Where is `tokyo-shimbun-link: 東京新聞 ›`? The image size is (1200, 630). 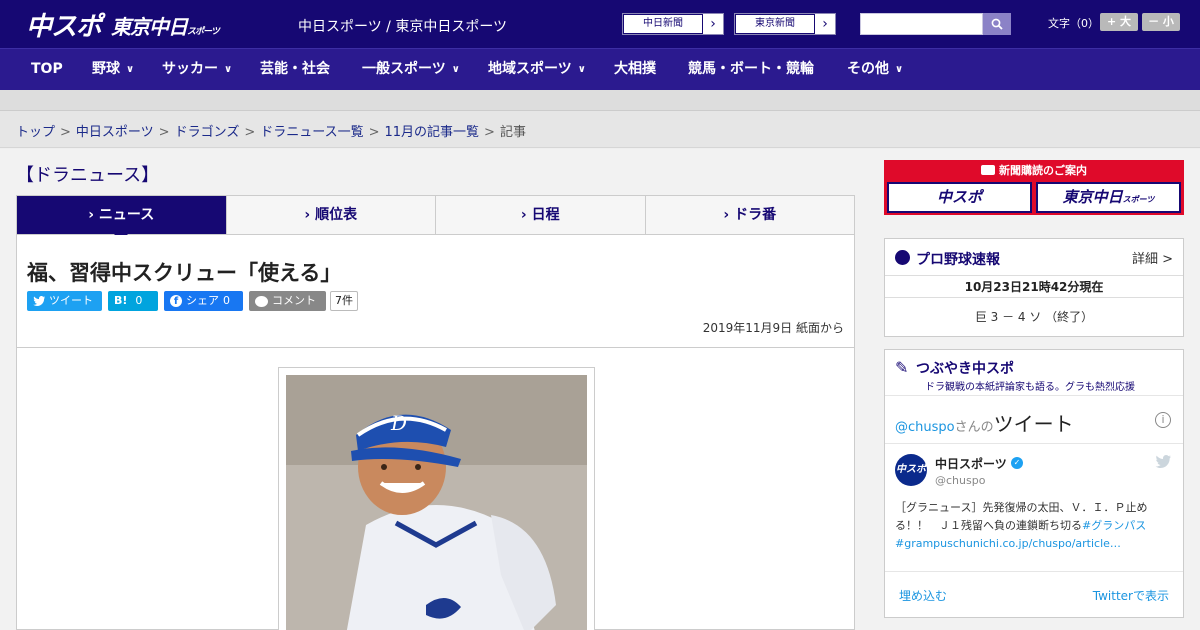
tokyo-shimbun-link: 東京新聞 › is located at coordinates (785, 24).